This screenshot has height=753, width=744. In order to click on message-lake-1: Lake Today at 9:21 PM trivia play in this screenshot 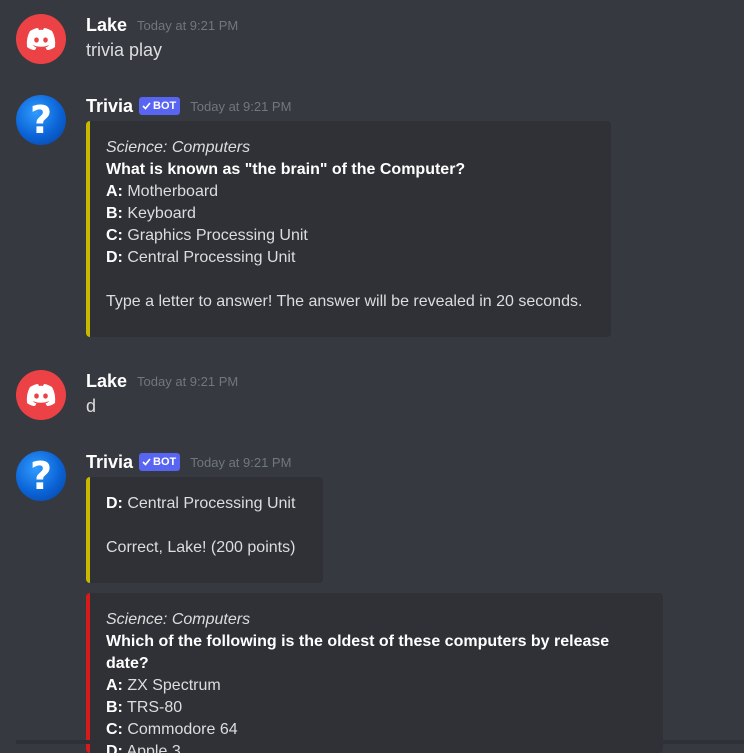, I will do `click(372, 44)`.